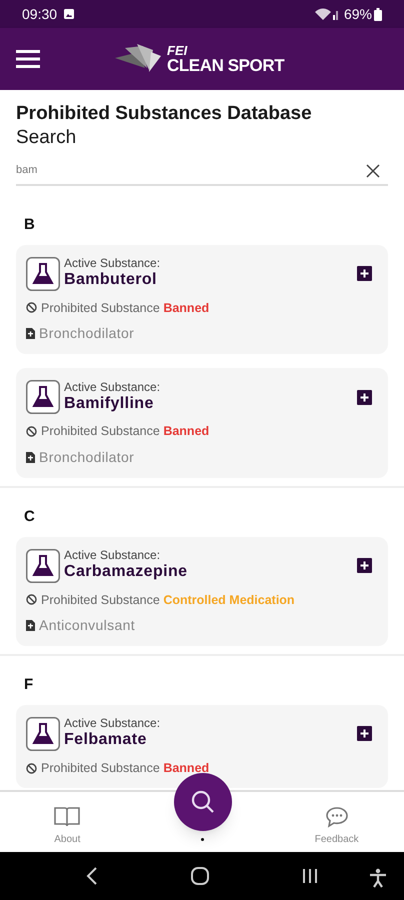 The height and width of the screenshot is (900, 404). What do you see at coordinates (336, 817) in the screenshot?
I see `chat-bubble-icon` at bounding box center [336, 817].